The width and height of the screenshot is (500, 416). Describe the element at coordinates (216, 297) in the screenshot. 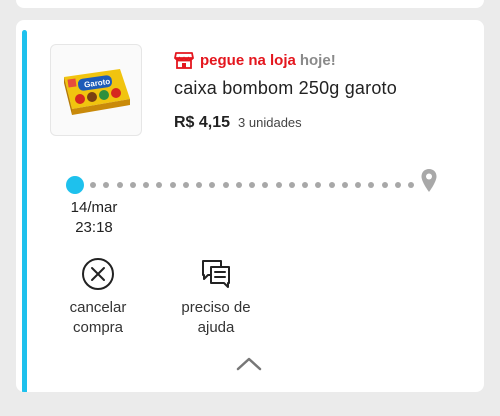

I see `need-help-button: preciso de ajuda` at that location.